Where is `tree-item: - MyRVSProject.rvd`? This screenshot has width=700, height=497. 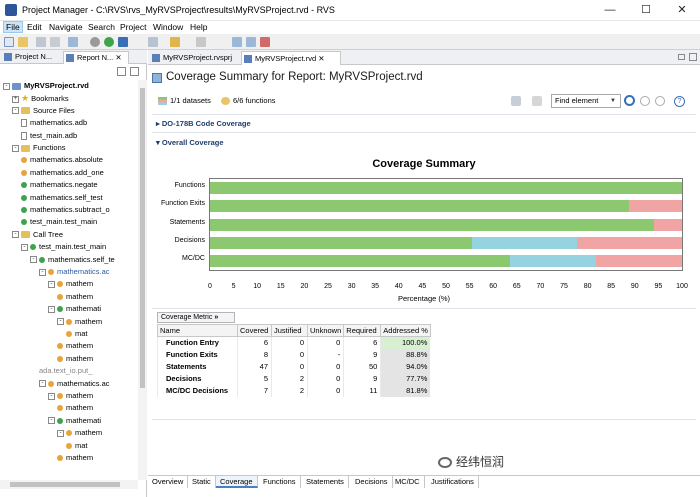 tree-item: - MyRVSProject.rvd is located at coordinates (46, 86).